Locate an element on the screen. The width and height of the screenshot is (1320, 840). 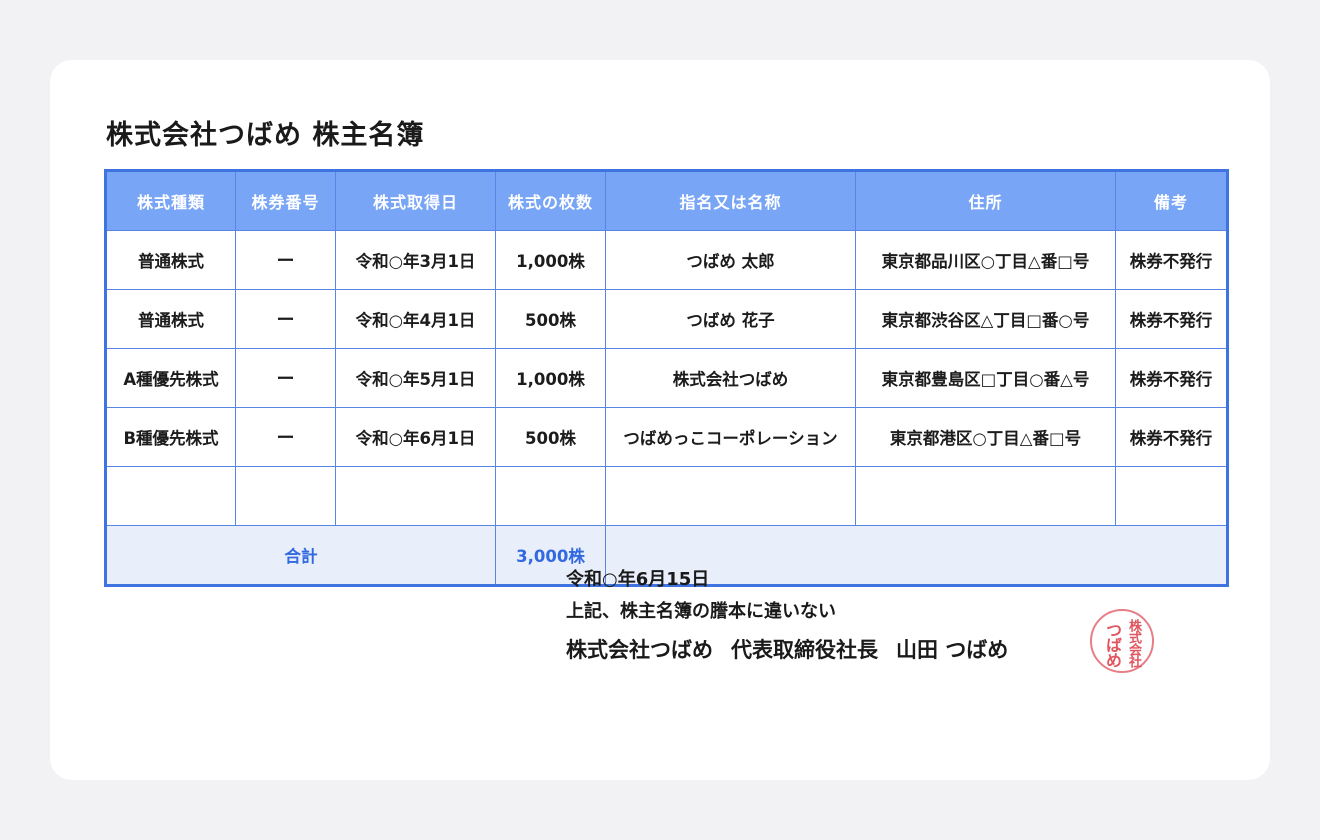
header-share-count: 株式の枚数 is located at coordinates (550, 200).